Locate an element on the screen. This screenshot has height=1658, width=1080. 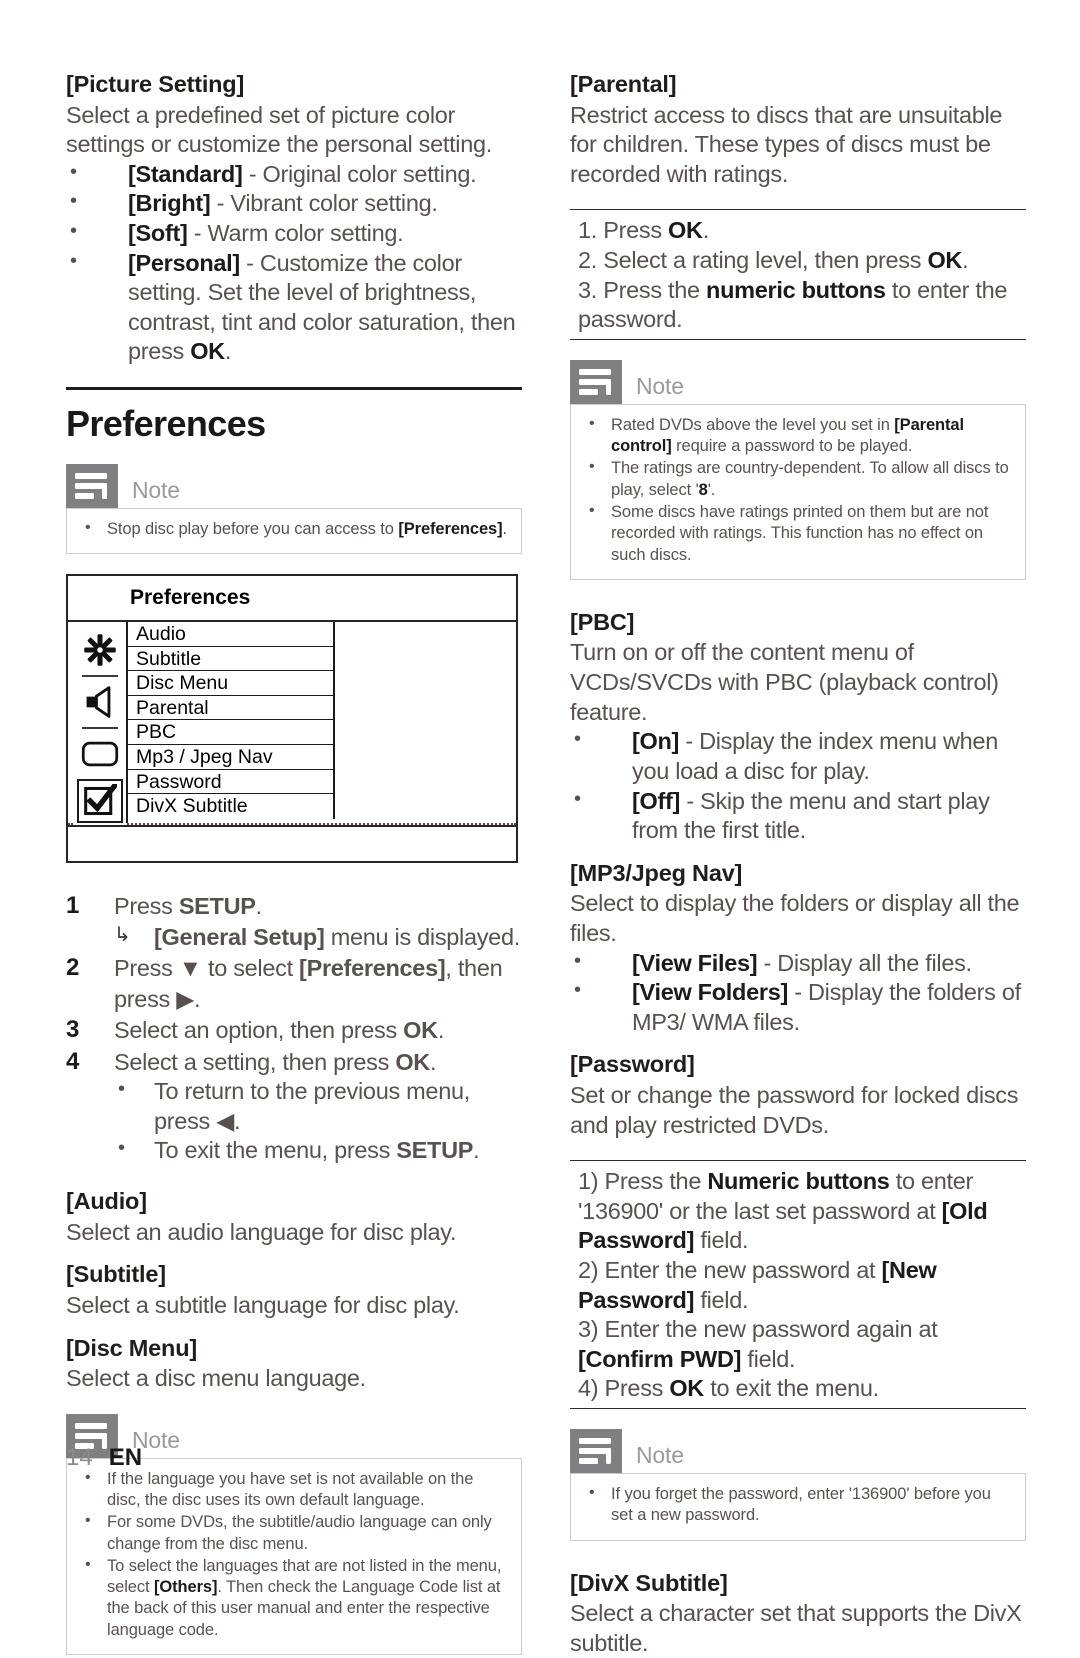
note-text: Stop disc play before you can access to is located at coordinates (253, 528).